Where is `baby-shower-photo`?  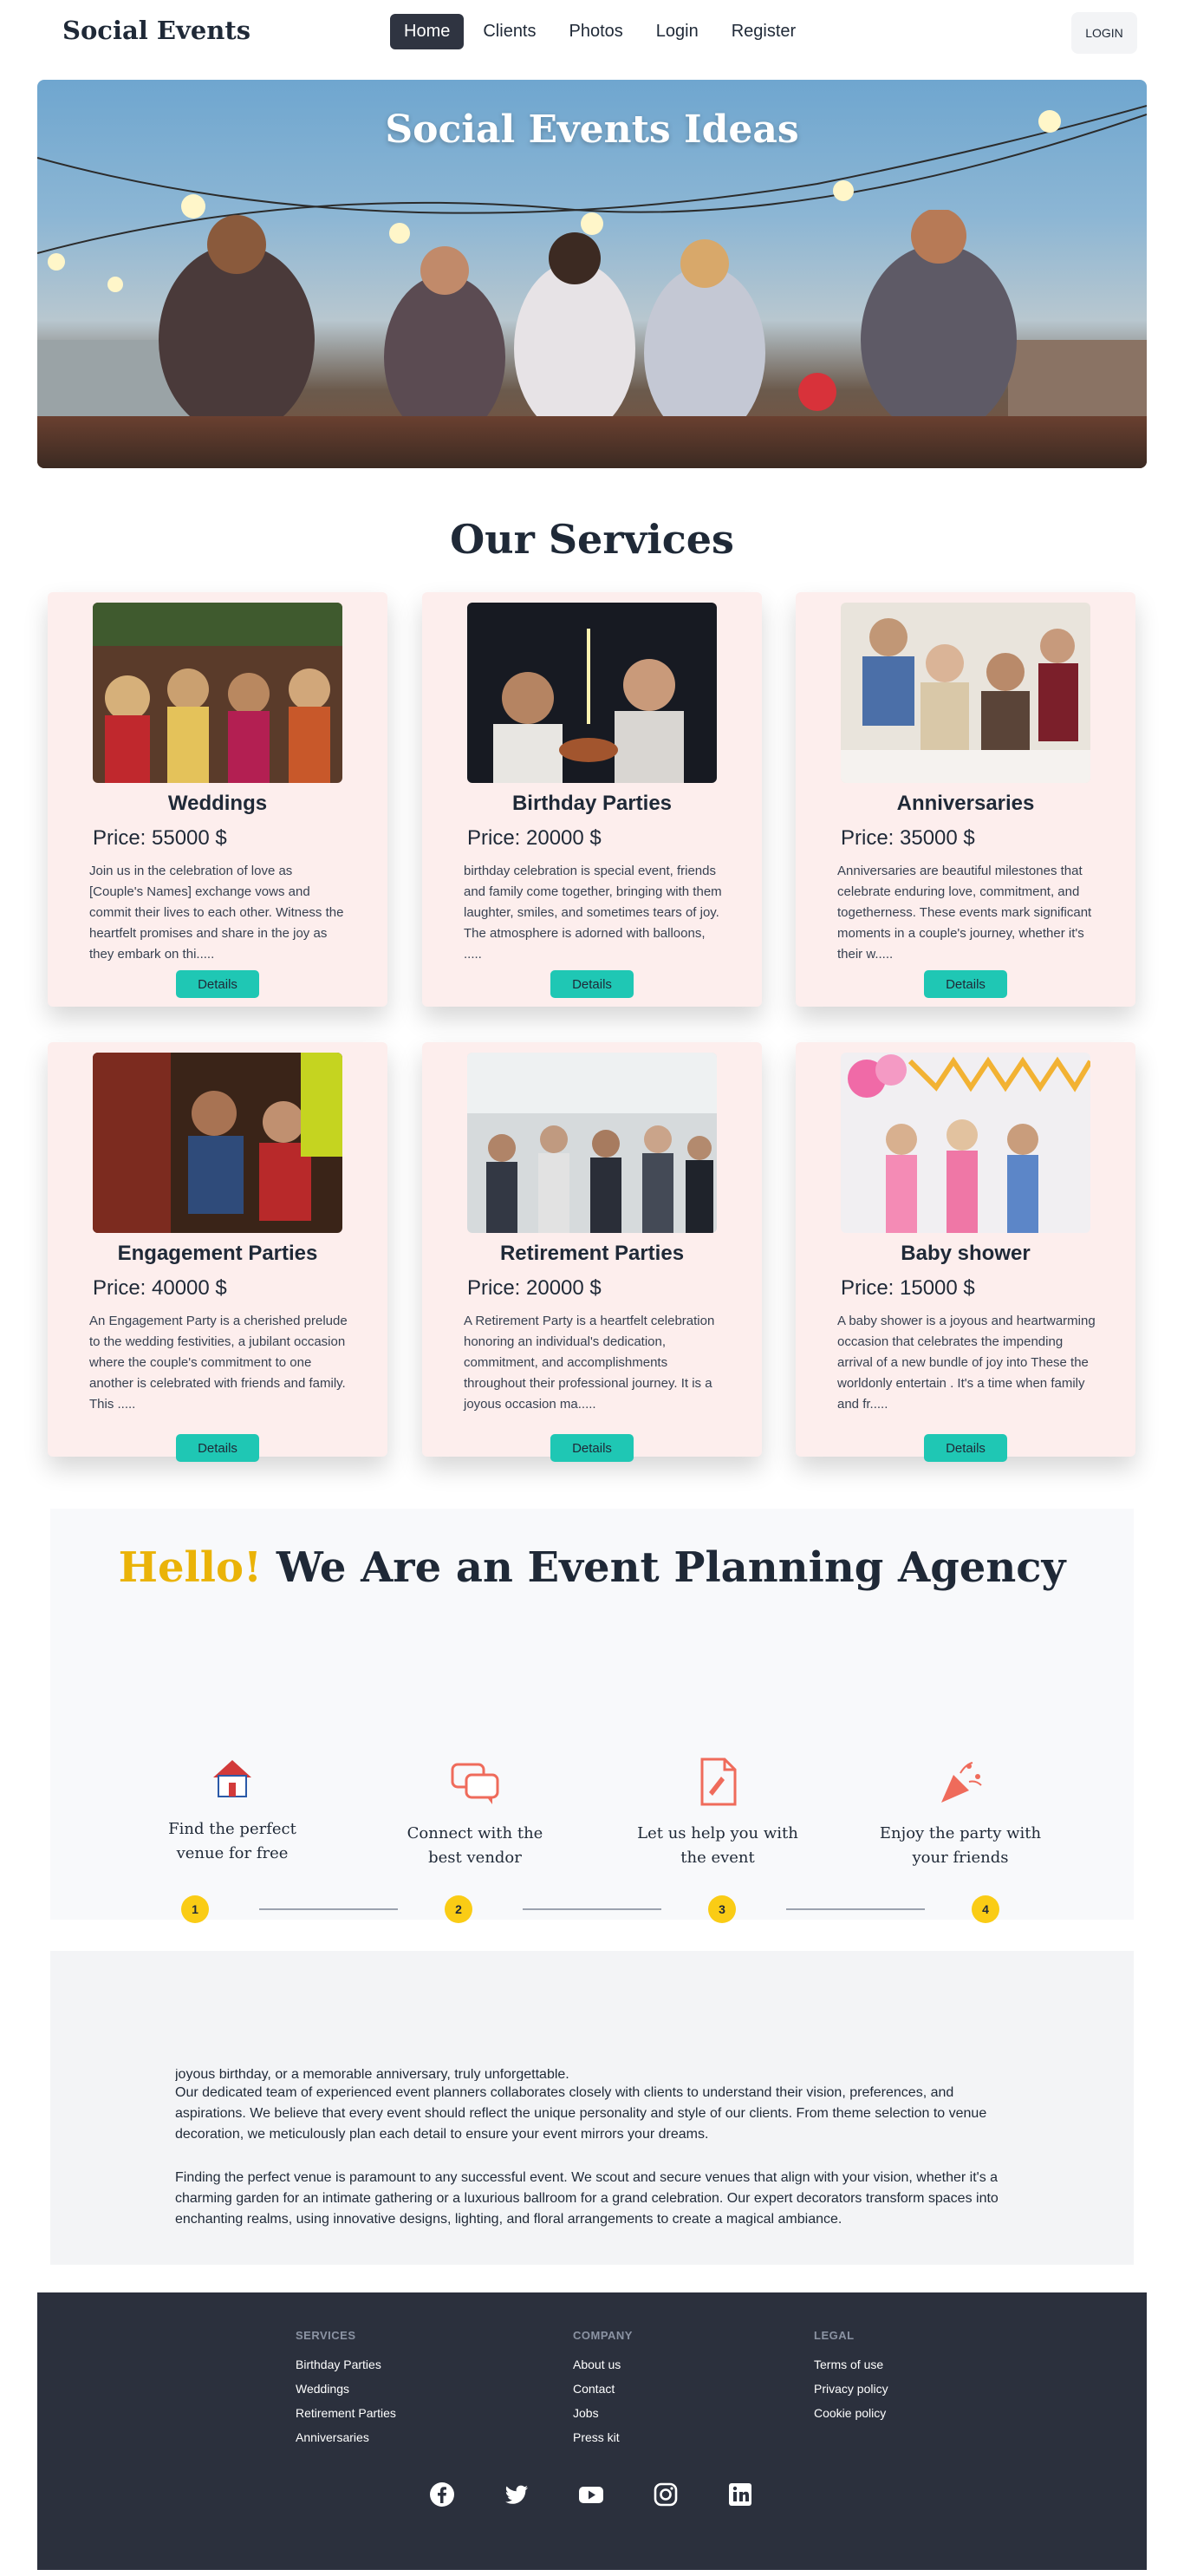 baby-shower-photo is located at coordinates (965, 1143).